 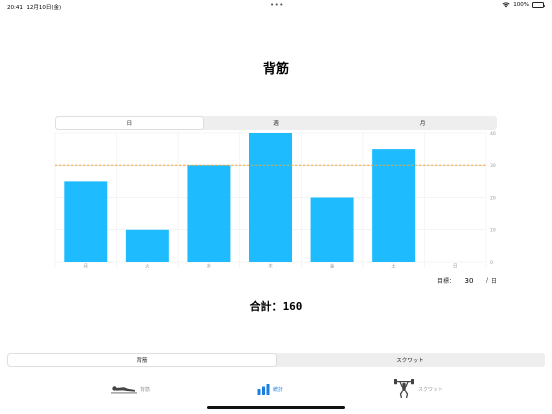 What do you see at coordinates (493, 198) in the screenshot?
I see `y-tick-label: 20` at bounding box center [493, 198].